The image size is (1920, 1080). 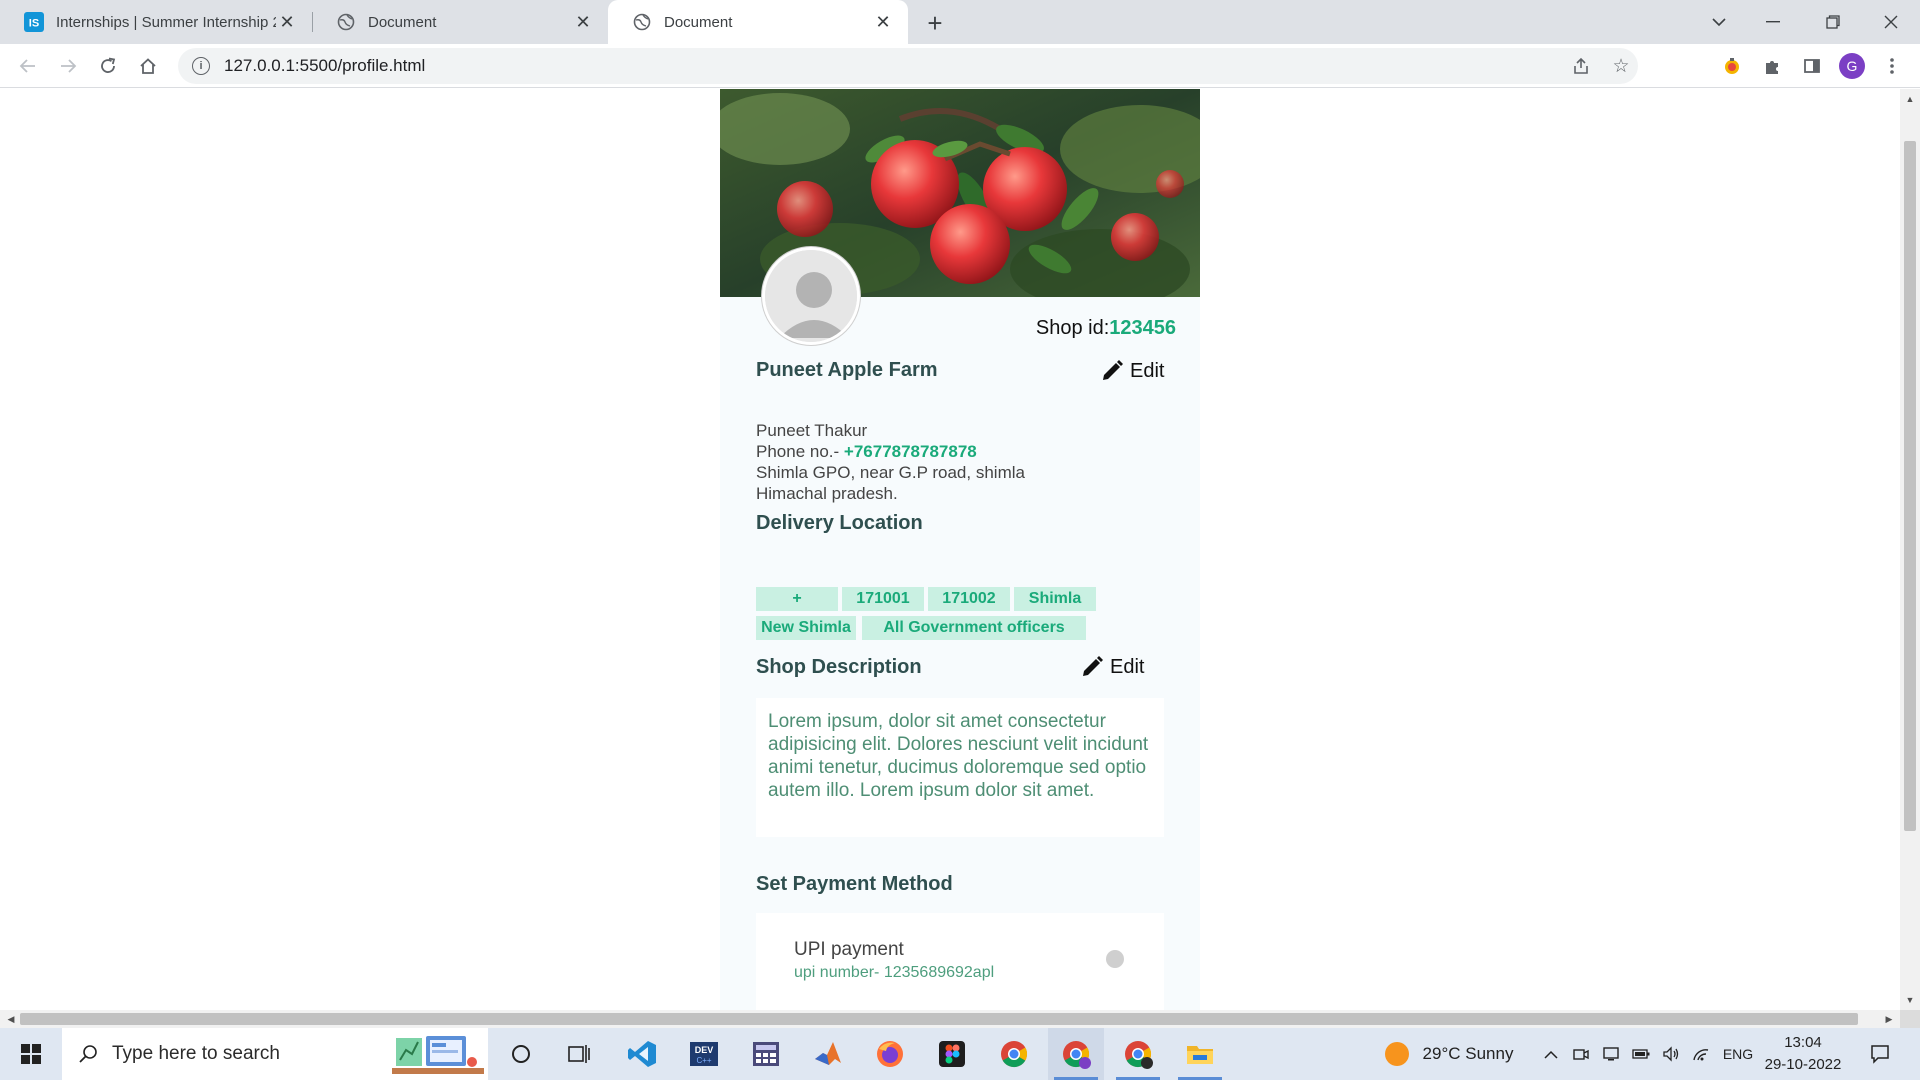 I want to click on profile-avatar: G, so click(x=1852, y=66).